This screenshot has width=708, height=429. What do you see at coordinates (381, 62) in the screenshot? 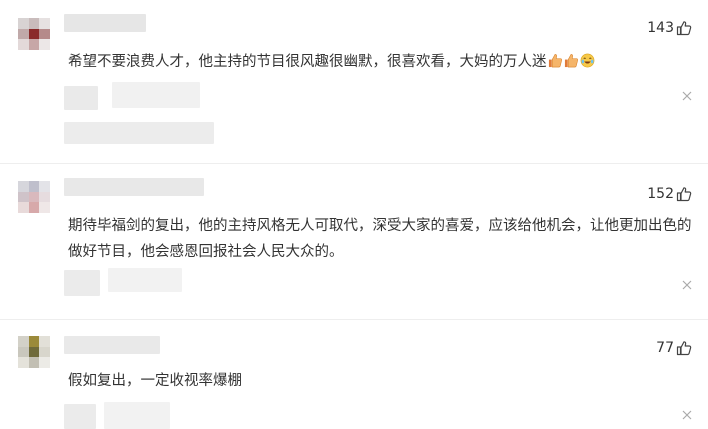
I see `comment-text: 希望不要浪费人才，他主持的节目很风趣很幽默，很喜欢看，大妈的万人迷` at bounding box center [381, 62].